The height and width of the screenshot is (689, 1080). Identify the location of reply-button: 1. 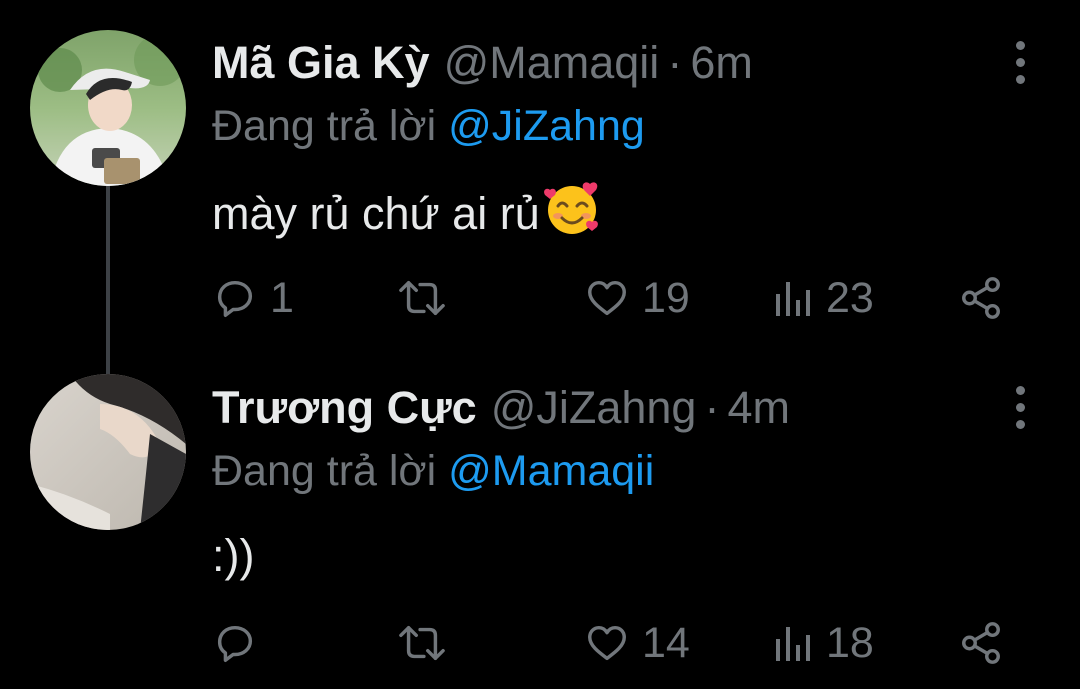
(253, 298).